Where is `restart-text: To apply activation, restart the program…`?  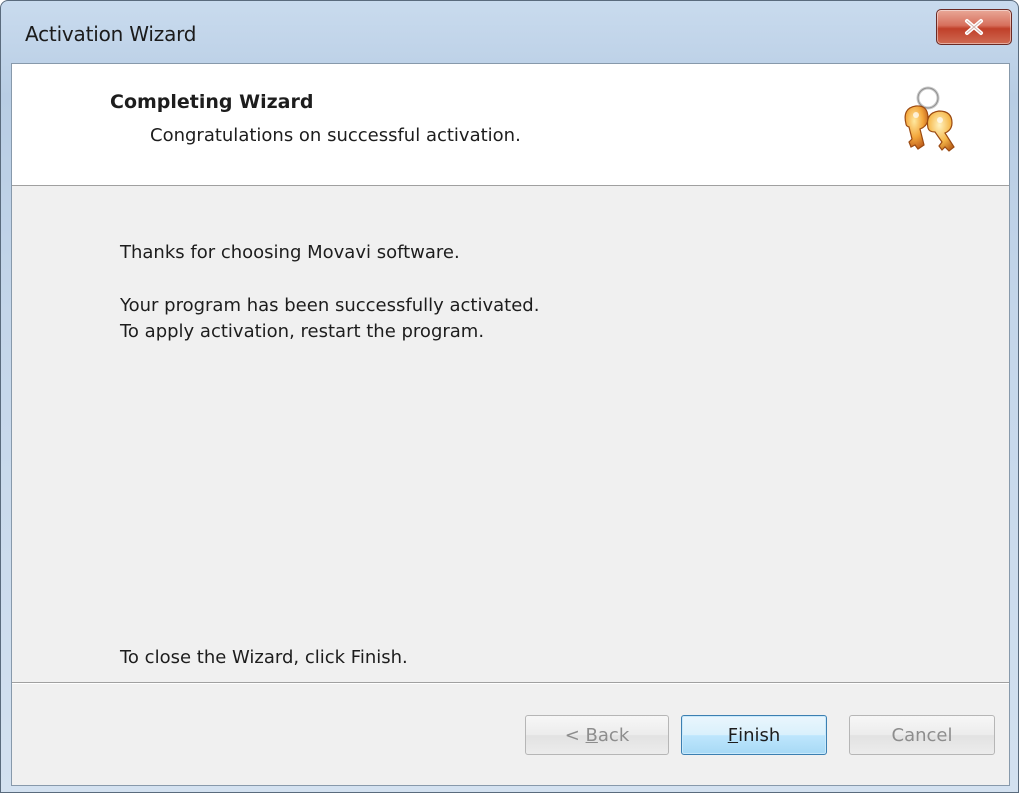 restart-text: To apply activation, restart the program… is located at coordinates (302, 331).